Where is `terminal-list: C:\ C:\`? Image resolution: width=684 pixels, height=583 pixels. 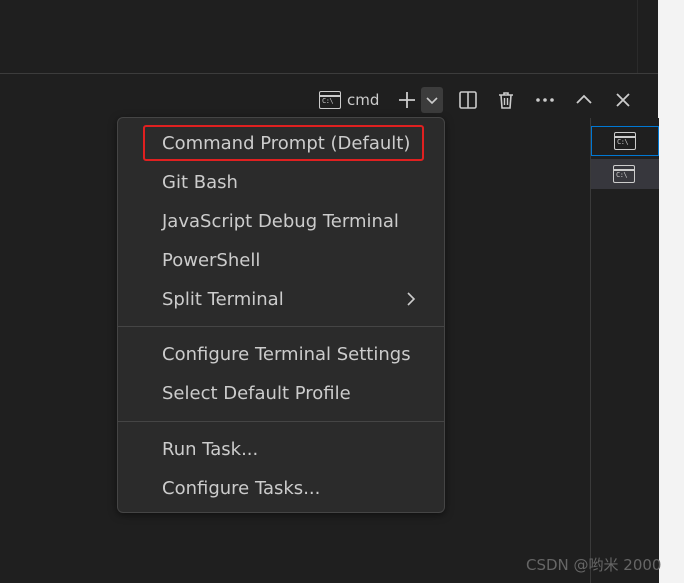
terminal-list: C:\ C:\ is located at coordinates (624, 350).